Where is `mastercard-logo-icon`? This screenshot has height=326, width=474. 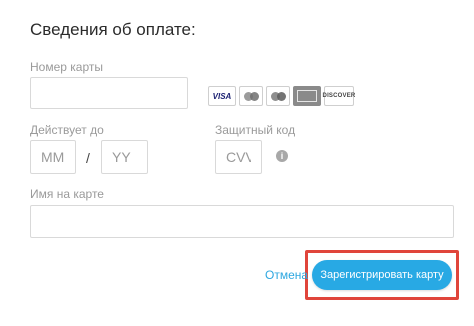
mastercard-logo-icon is located at coordinates (251, 96).